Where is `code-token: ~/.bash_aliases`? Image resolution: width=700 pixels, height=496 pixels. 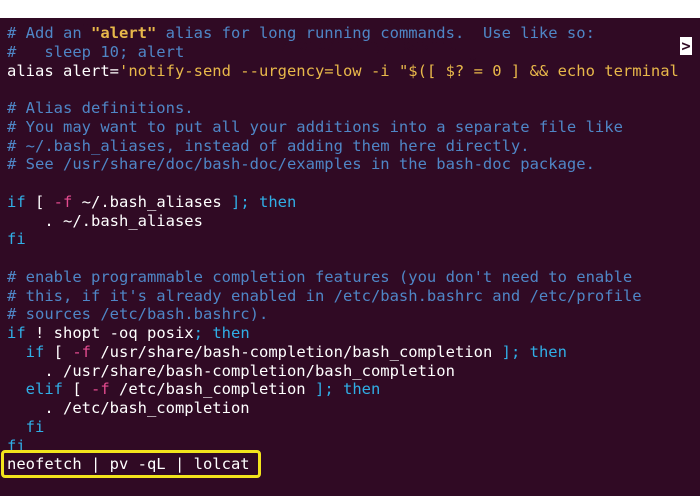
code-token: ~/.bash_aliases is located at coordinates (151, 201).